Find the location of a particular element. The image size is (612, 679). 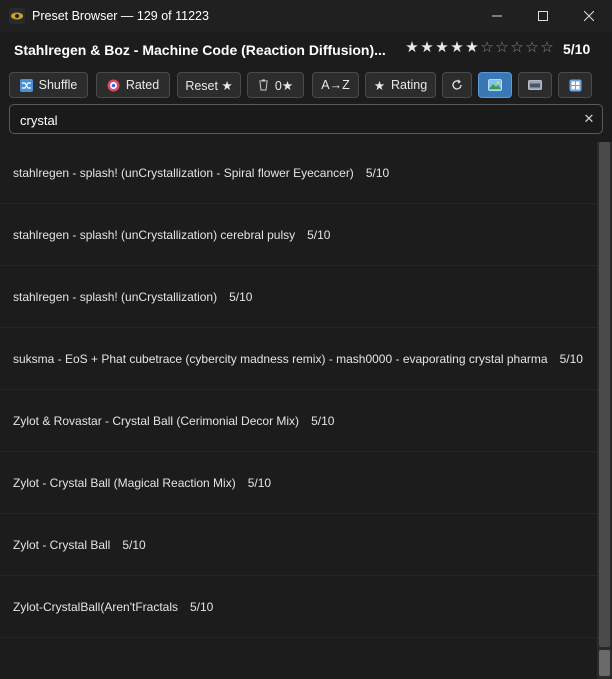

compact-view-button is located at coordinates (535, 85).